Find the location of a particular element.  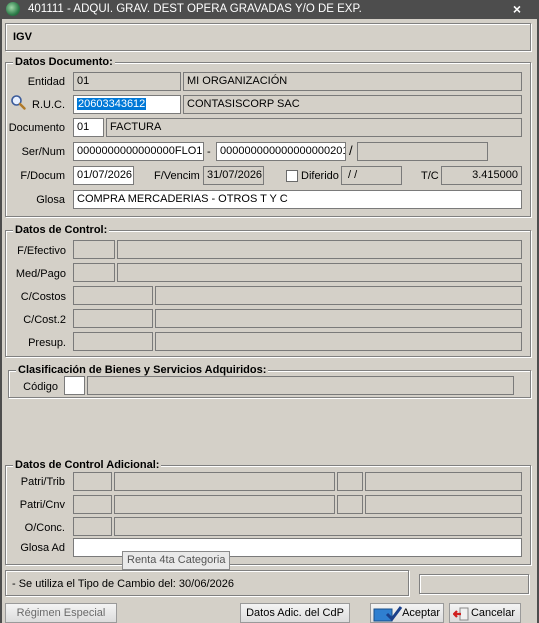

fvencim-field: 31/07/2026 is located at coordinates (233, 175).